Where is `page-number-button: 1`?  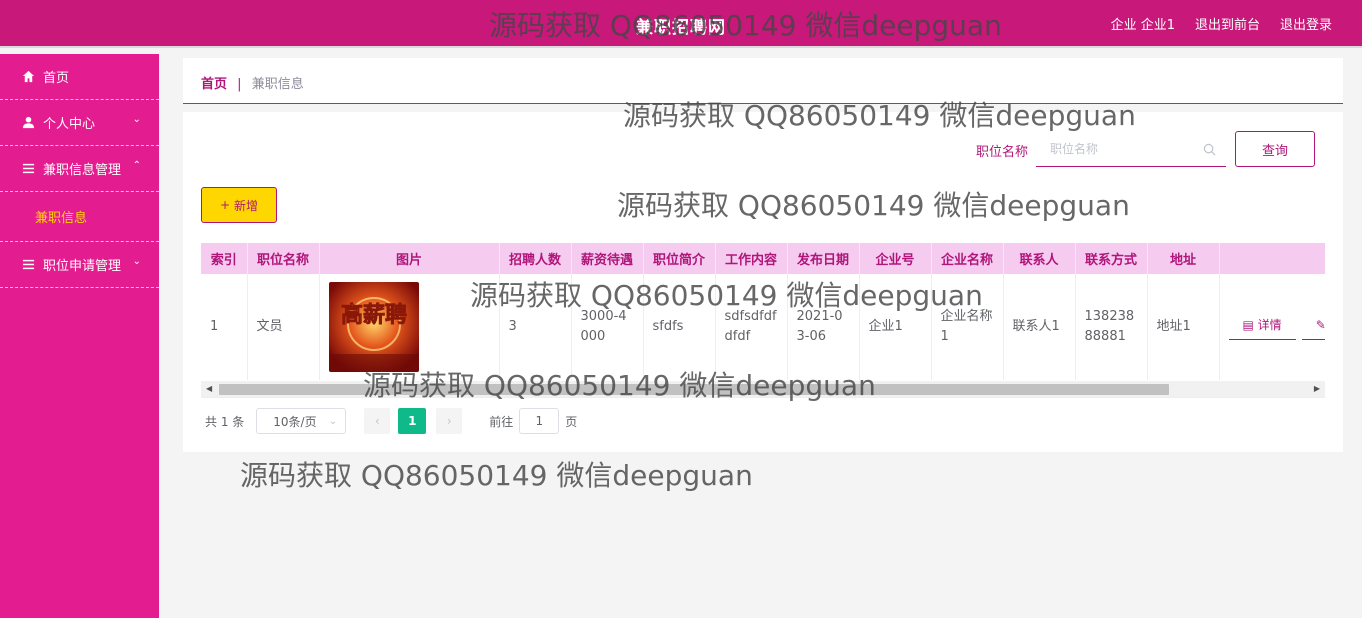 page-number-button: 1 is located at coordinates (412, 421).